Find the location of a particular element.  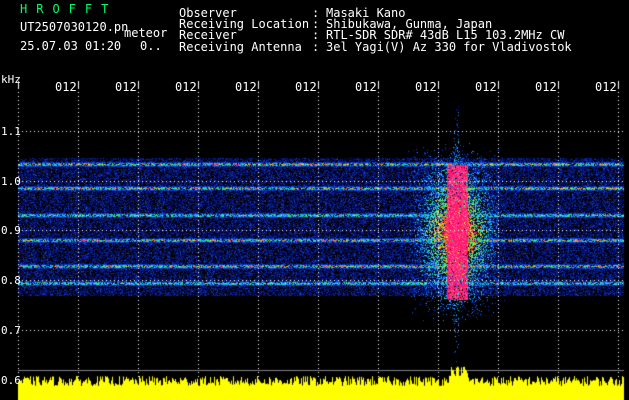

event-count: 0.. is located at coordinates (151, 46).